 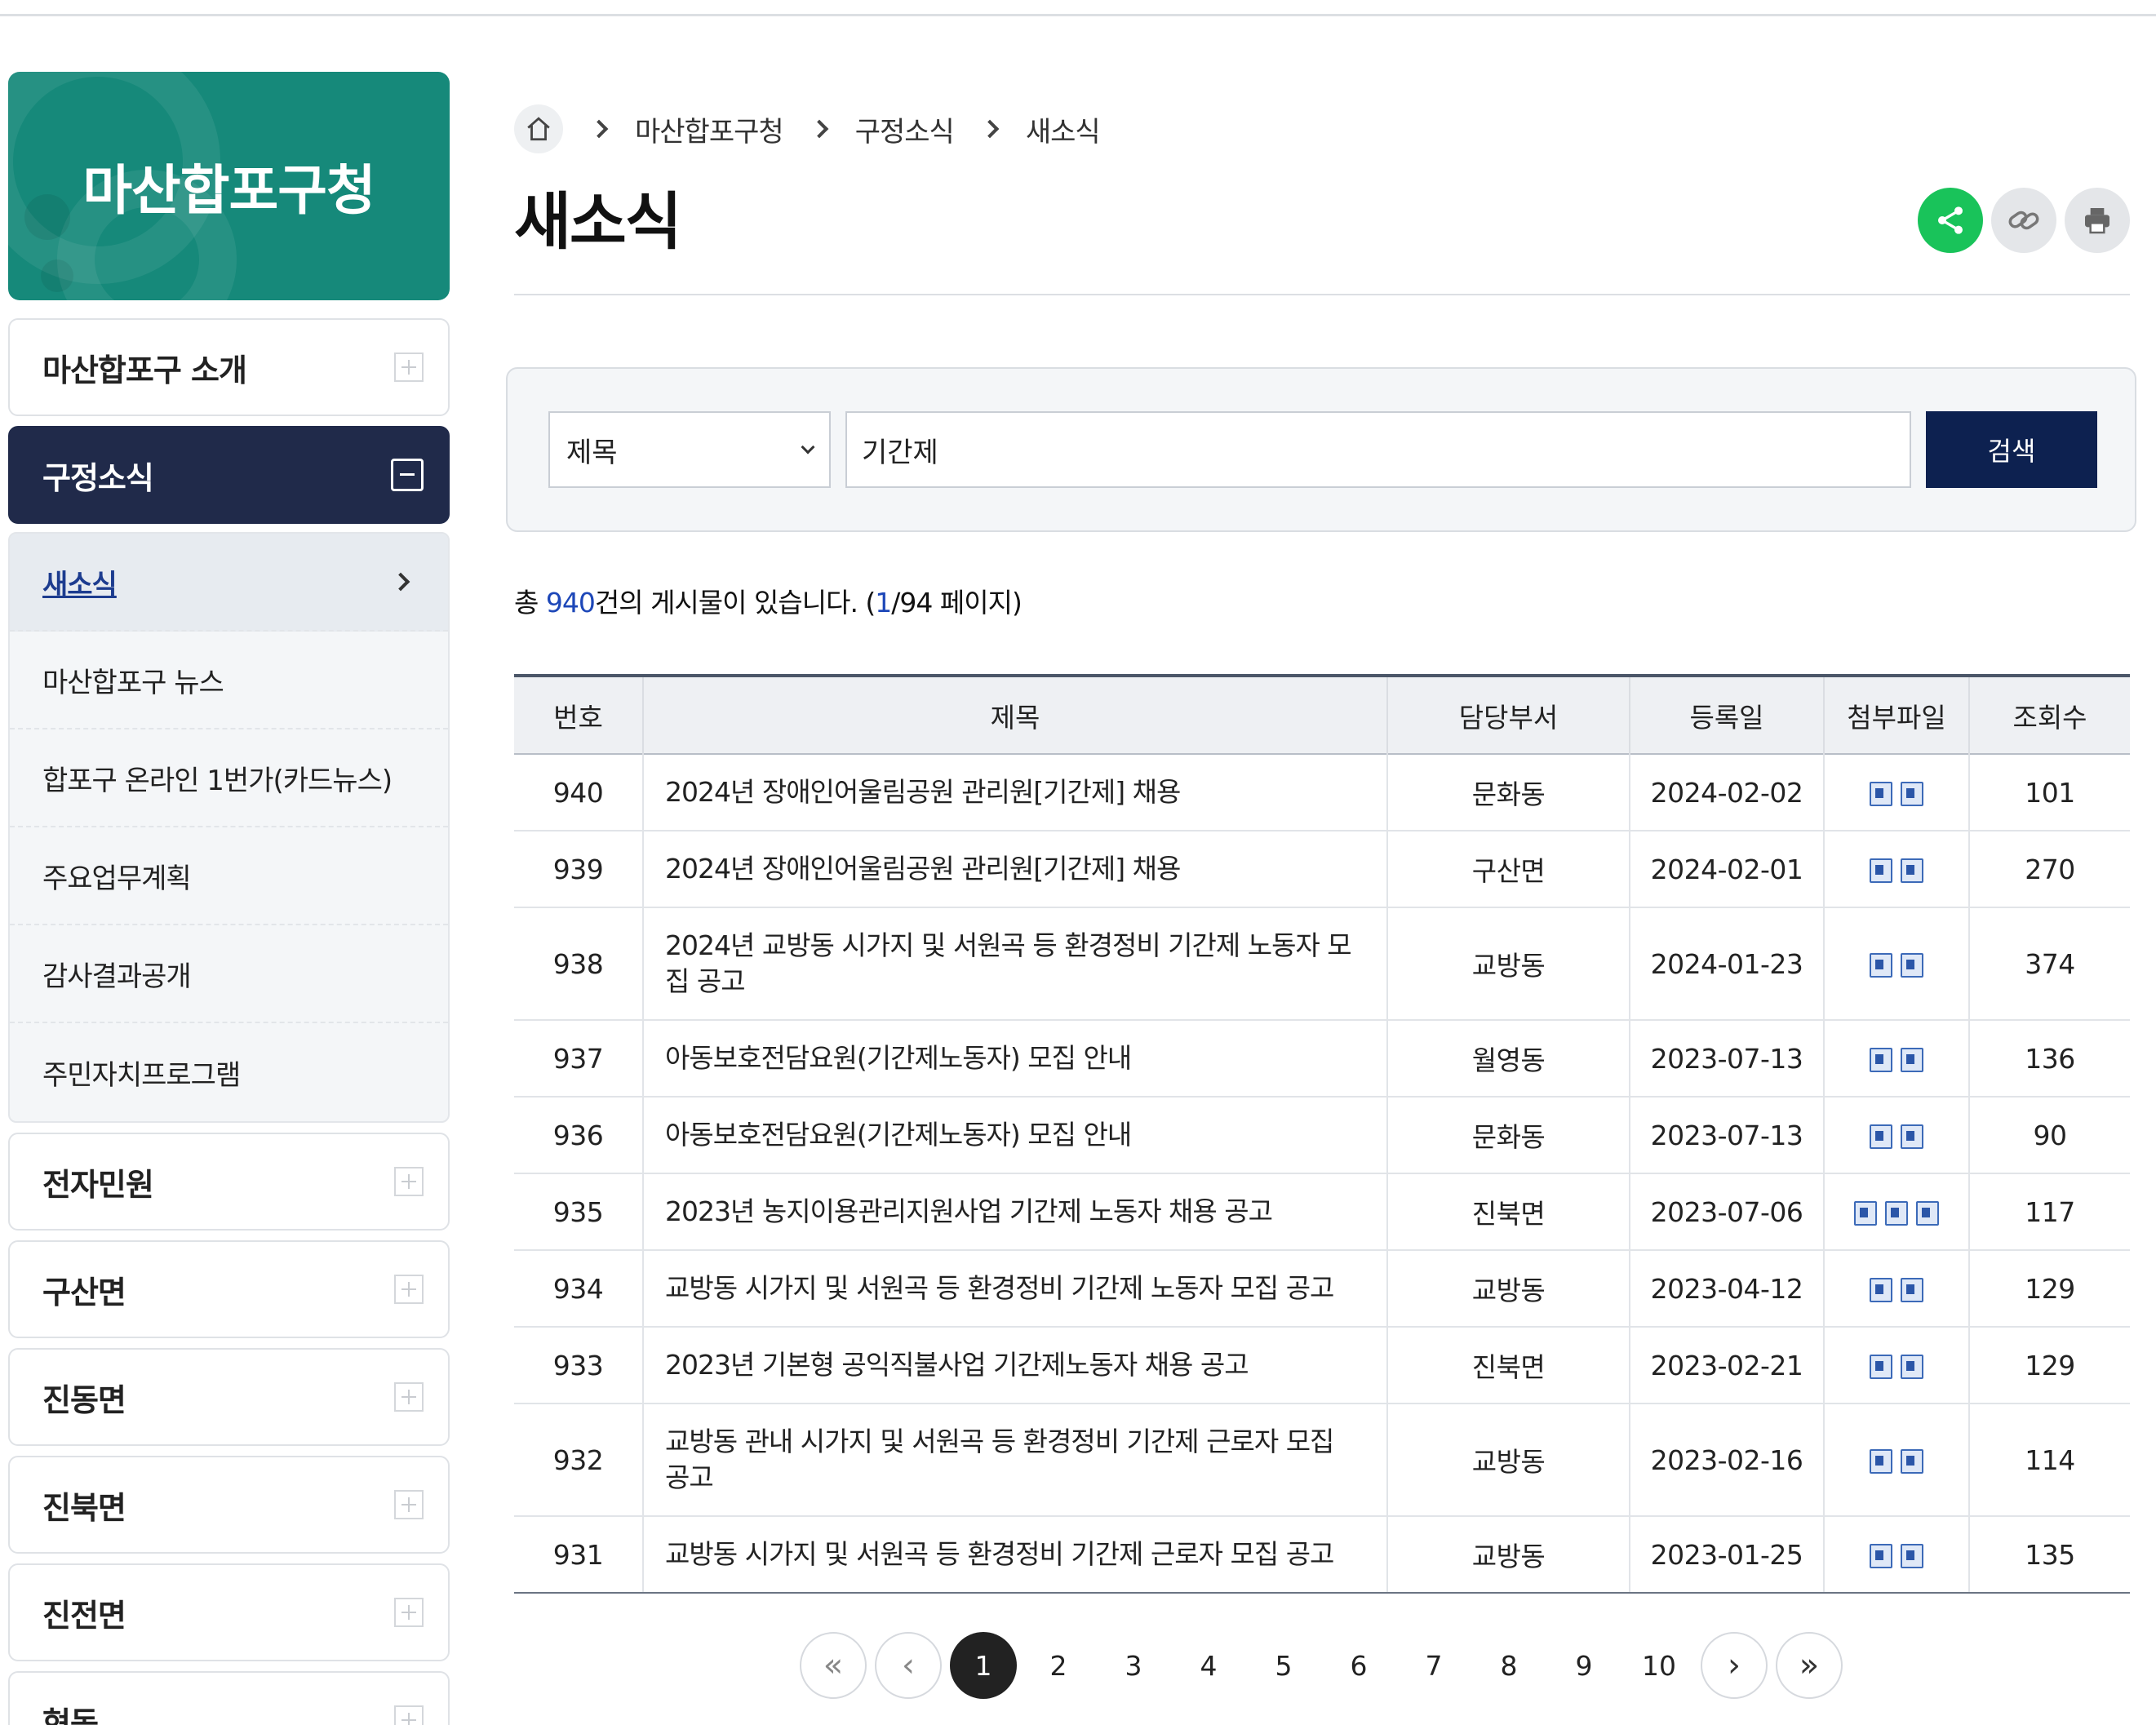 I want to click on prev-page-button: ‹, so click(x=909, y=1665).